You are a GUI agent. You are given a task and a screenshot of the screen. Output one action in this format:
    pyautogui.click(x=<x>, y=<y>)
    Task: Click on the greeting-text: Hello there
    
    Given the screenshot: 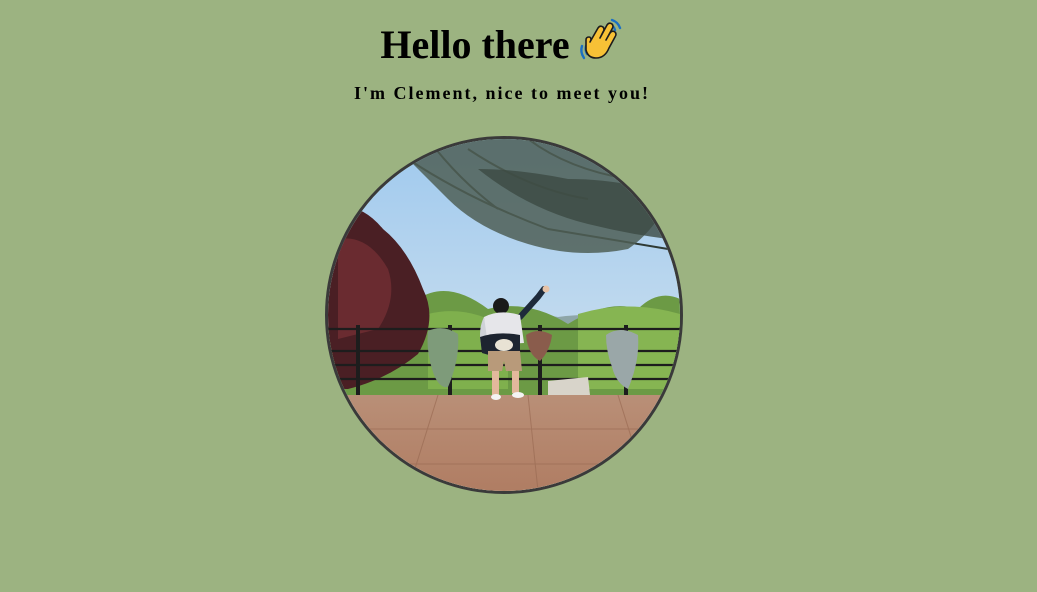 What is the action you would take?
    pyautogui.click(x=475, y=44)
    